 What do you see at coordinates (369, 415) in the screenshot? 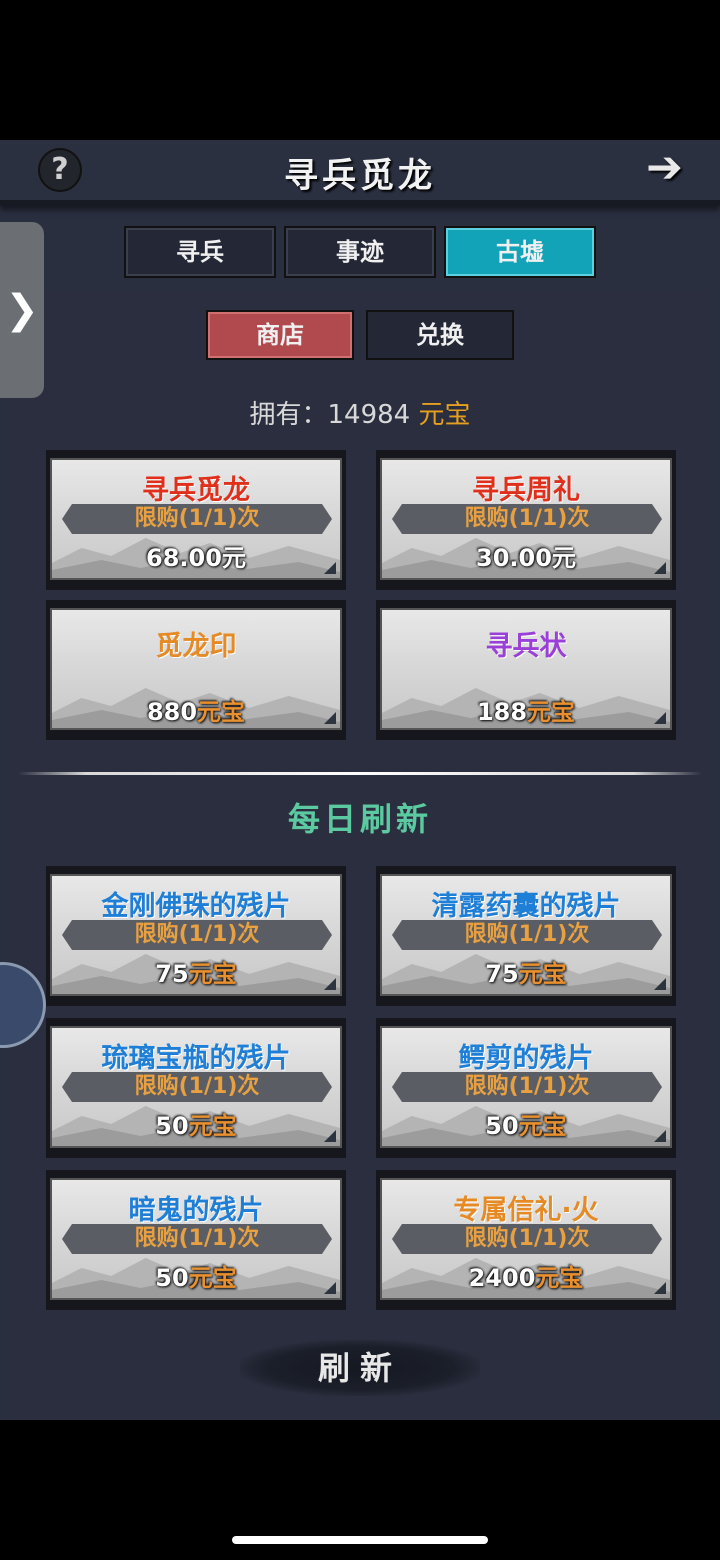
I see `owned-amount: 14984` at bounding box center [369, 415].